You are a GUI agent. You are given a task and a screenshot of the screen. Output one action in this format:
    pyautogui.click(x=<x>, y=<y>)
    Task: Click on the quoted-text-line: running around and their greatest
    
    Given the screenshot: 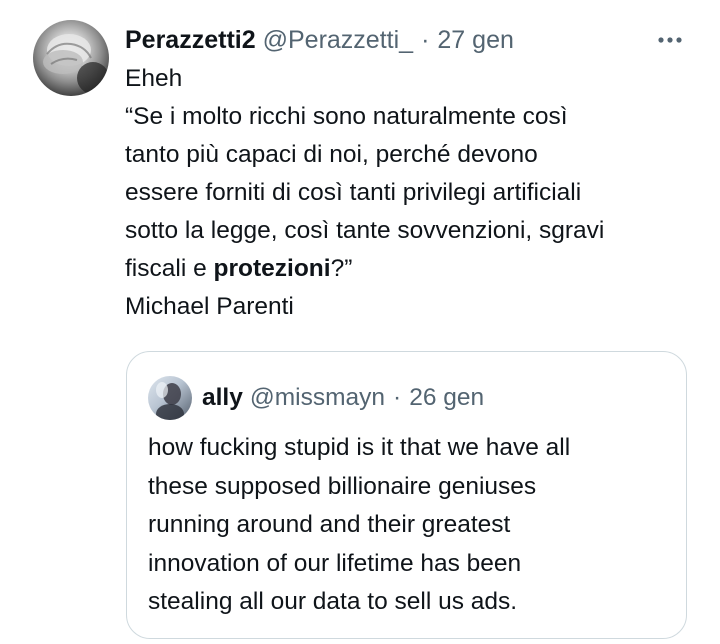 What is the action you would take?
    pyautogui.click(x=329, y=524)
    